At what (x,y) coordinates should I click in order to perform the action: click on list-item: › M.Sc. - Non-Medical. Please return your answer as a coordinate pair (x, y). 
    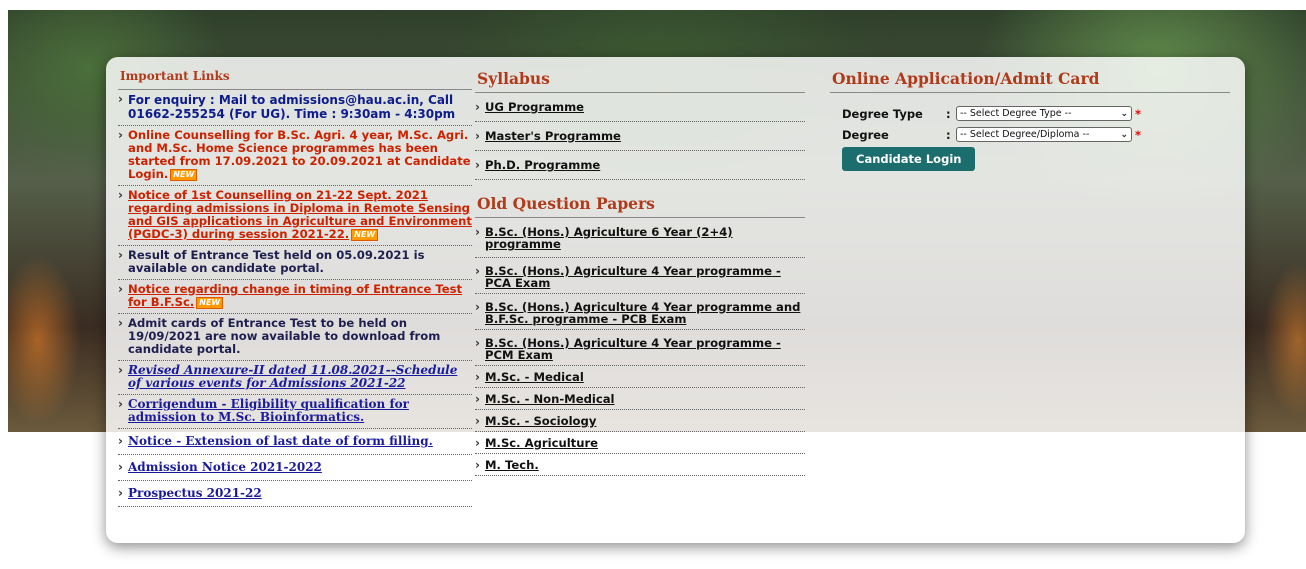
    Looking at the image, I should click on (640, 399).